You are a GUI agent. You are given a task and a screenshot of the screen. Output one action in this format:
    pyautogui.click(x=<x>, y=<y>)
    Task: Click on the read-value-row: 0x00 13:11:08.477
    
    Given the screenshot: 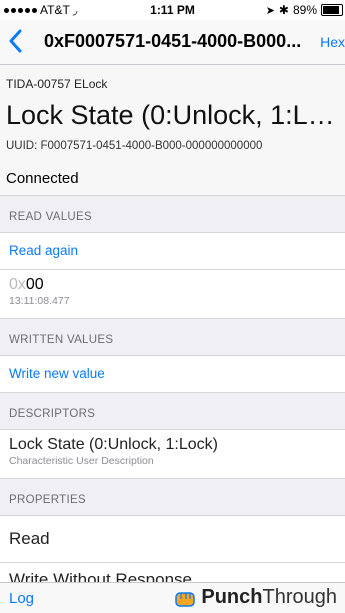 What is the action you would take?
    pyautogui.click(x=172, y=294)
    